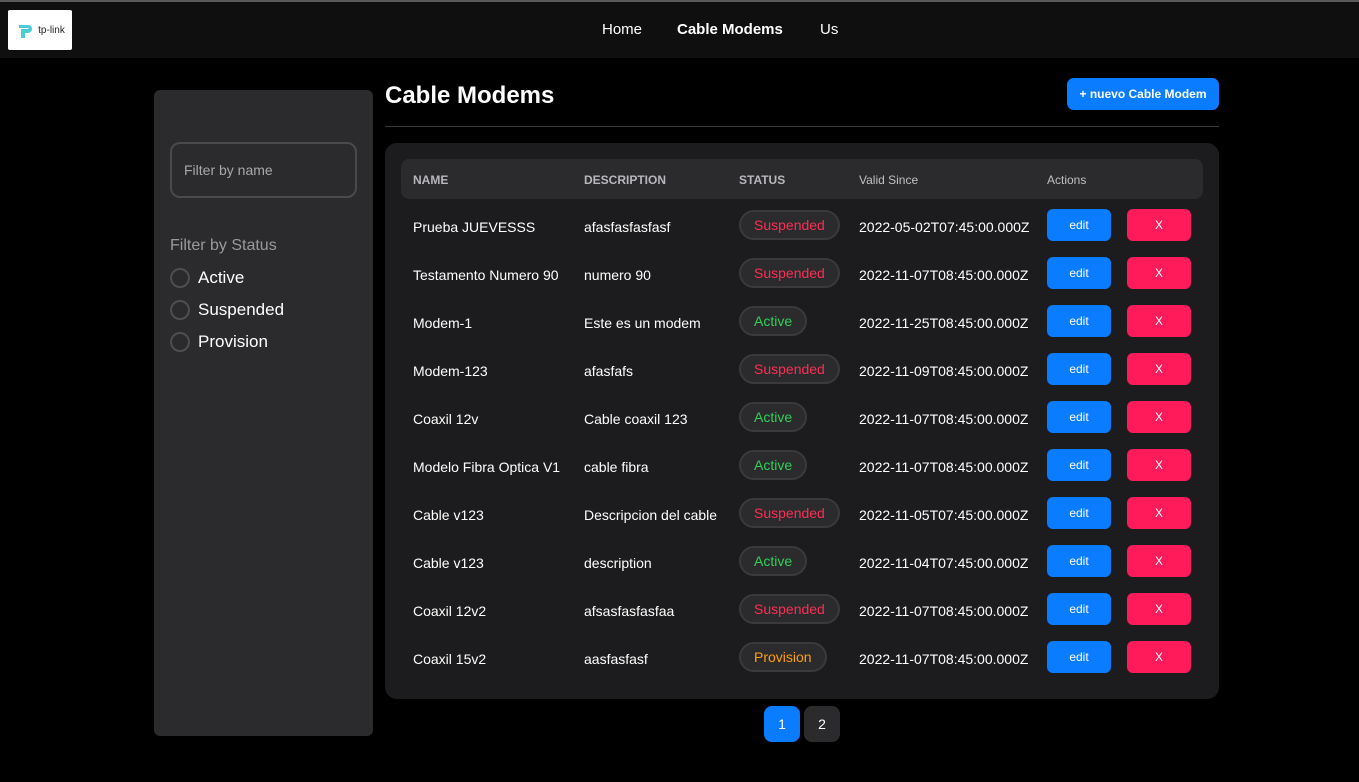 This screenshot has width=1359, height=782. I want to click on navbar: tp-link Home Cable Modems Us, so click(679, 30).